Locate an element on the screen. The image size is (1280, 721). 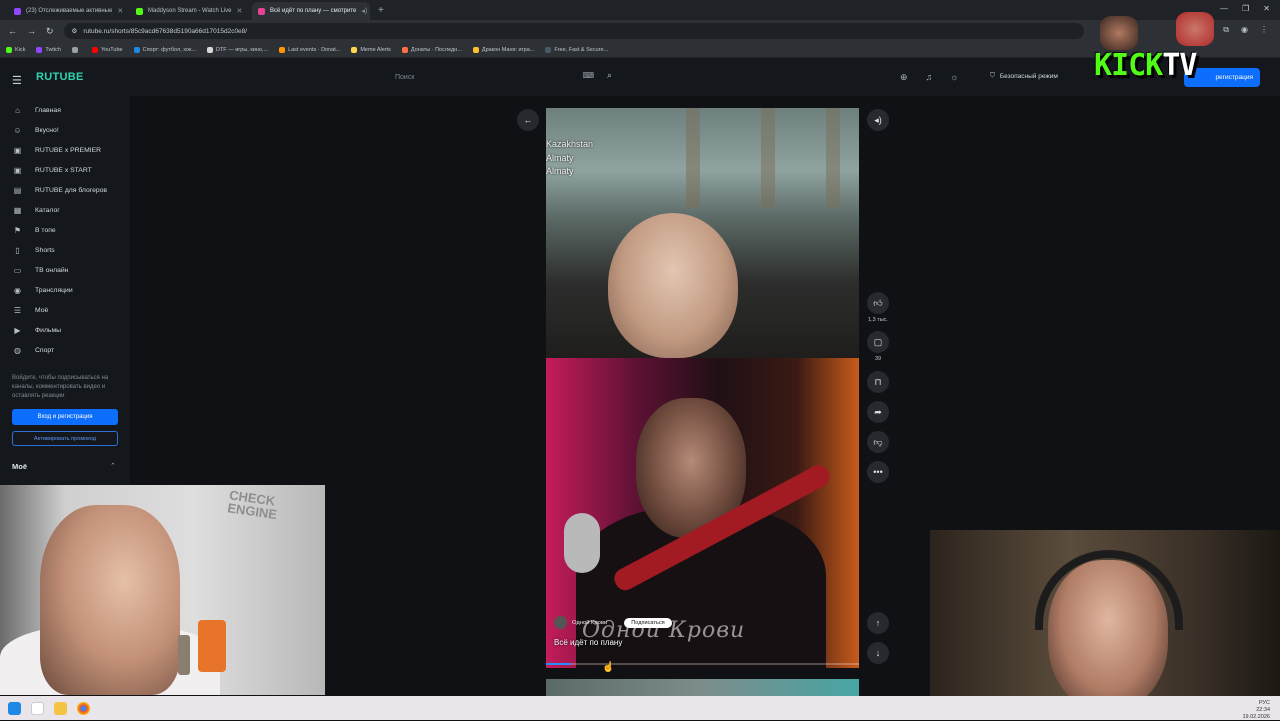
maximize-icon: ❐ is located at coordinates (1245, 8).